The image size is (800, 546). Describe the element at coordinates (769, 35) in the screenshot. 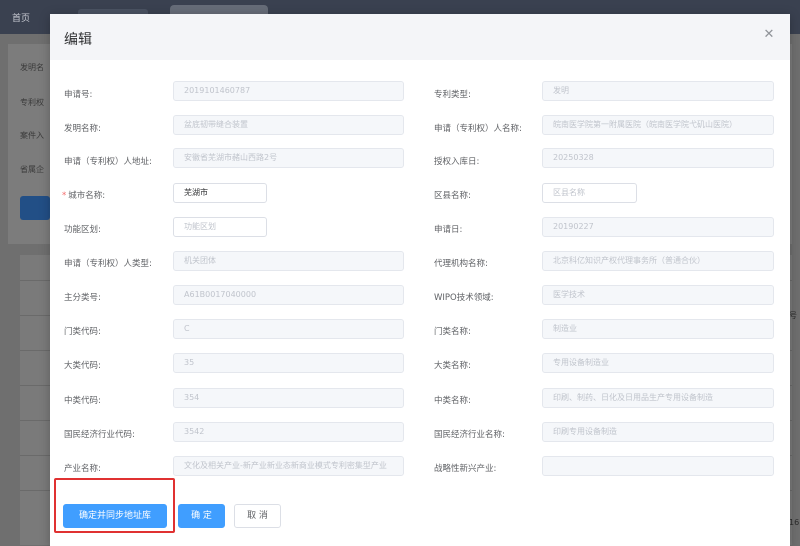

I see `close-icon: ✕` at that location.